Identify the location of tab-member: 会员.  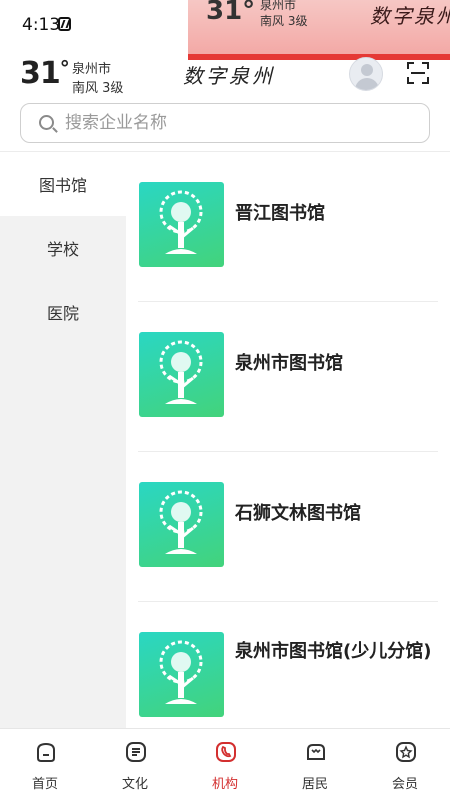
(405, 764).